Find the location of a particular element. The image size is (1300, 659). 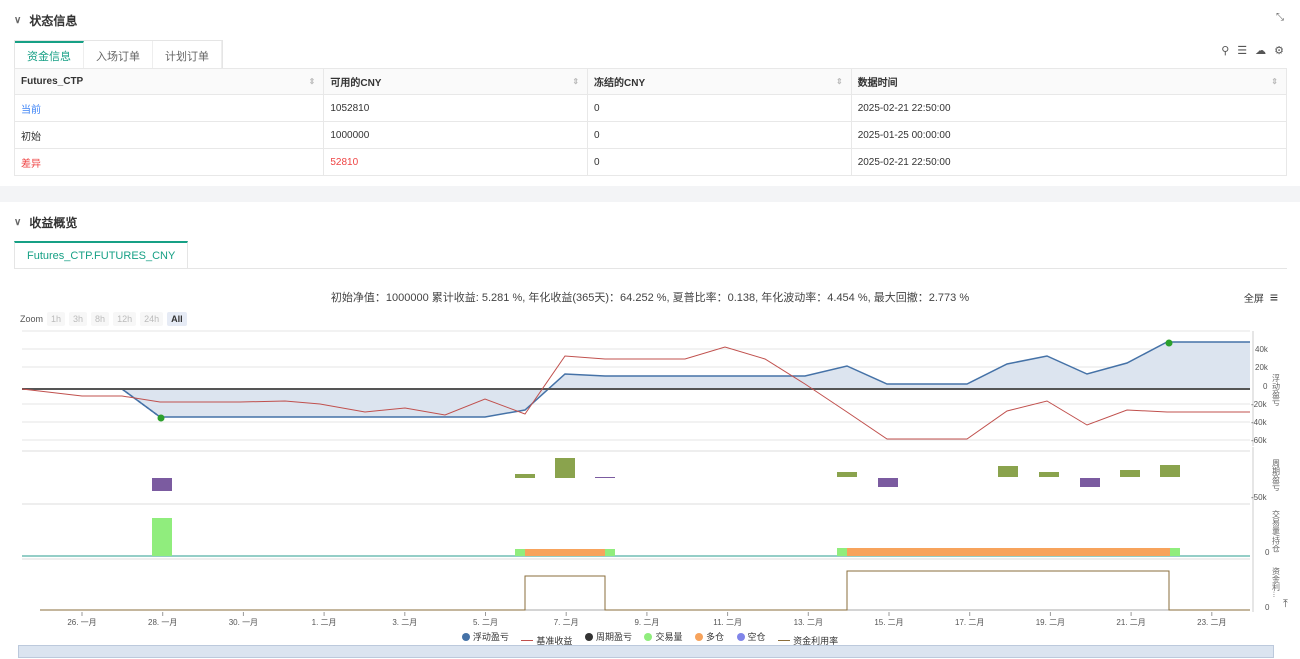

y-tick: -50k is located at coordinates (1259, 497).